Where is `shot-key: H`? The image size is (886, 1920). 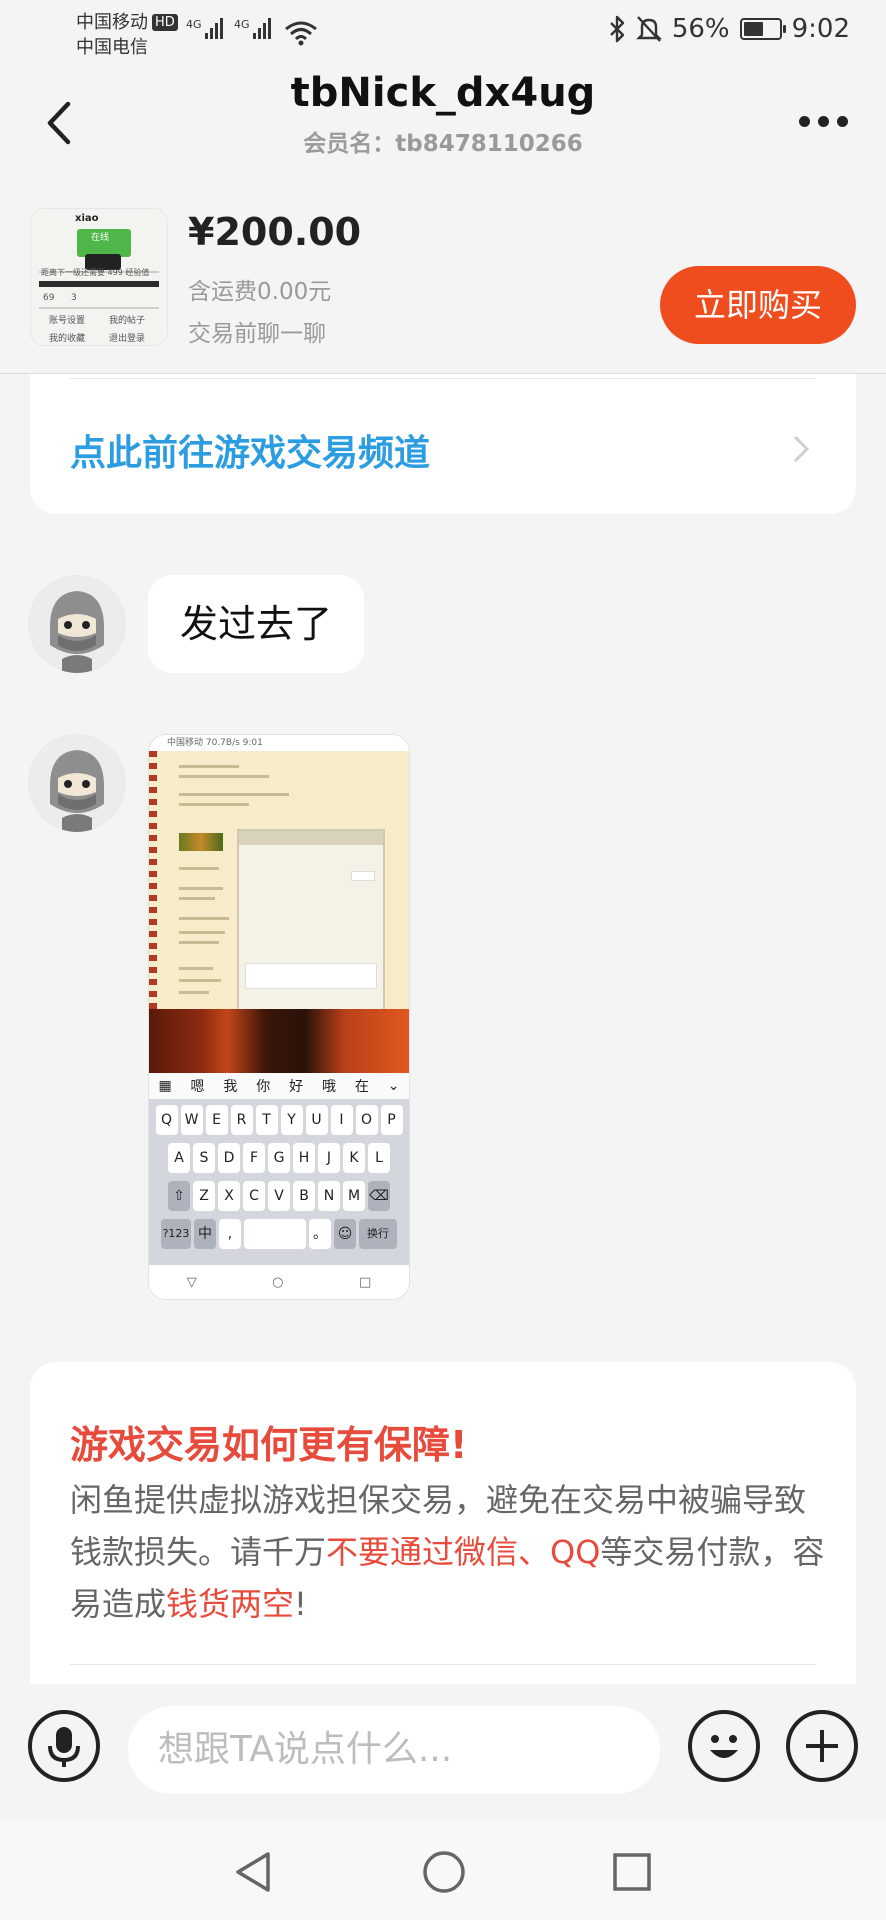
shot-key: H is located at coordinates (304, 1158).